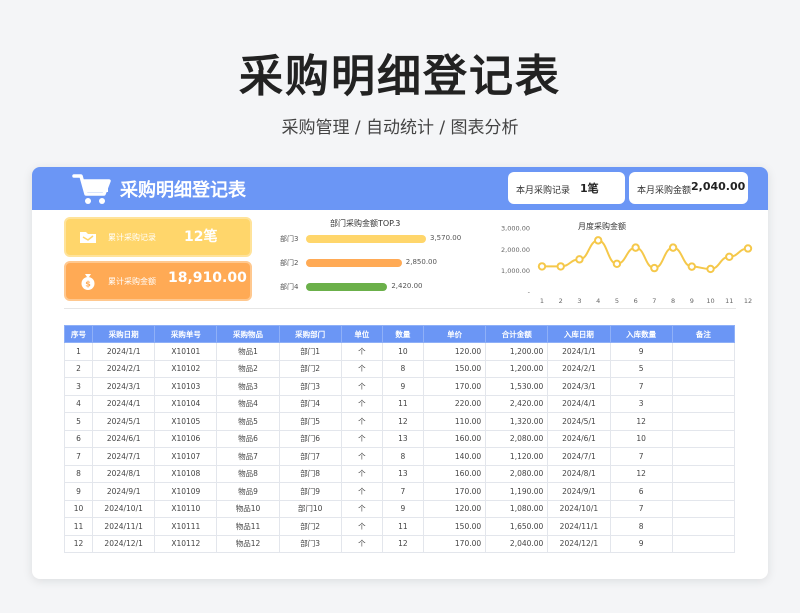 This screenshot has width=800, height=613. I want to click on table-cell: 物品11, so click(248, 526).